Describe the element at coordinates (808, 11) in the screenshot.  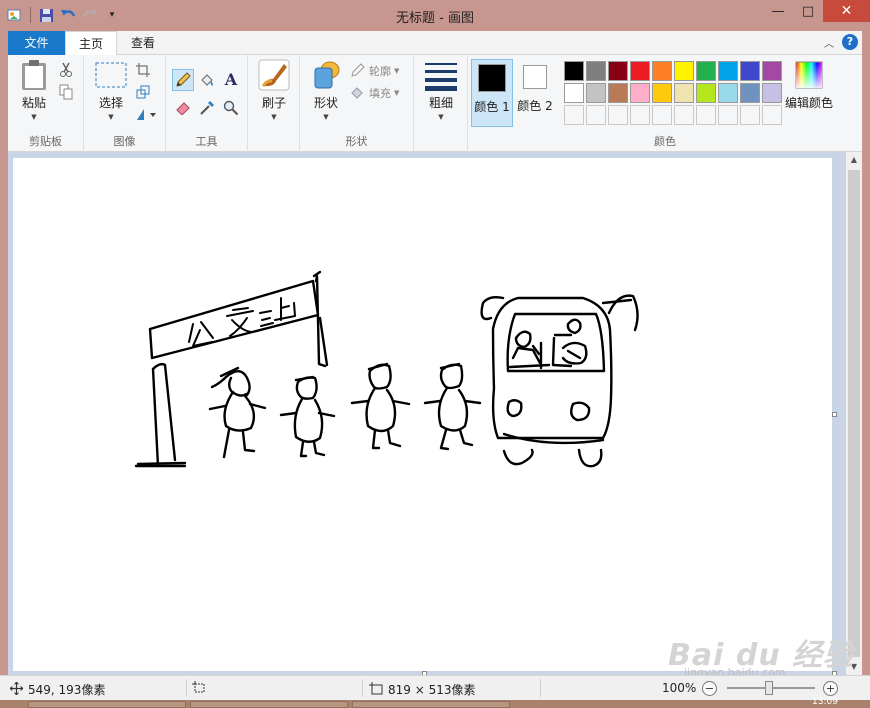
I see `maximize-button: □` at that location.